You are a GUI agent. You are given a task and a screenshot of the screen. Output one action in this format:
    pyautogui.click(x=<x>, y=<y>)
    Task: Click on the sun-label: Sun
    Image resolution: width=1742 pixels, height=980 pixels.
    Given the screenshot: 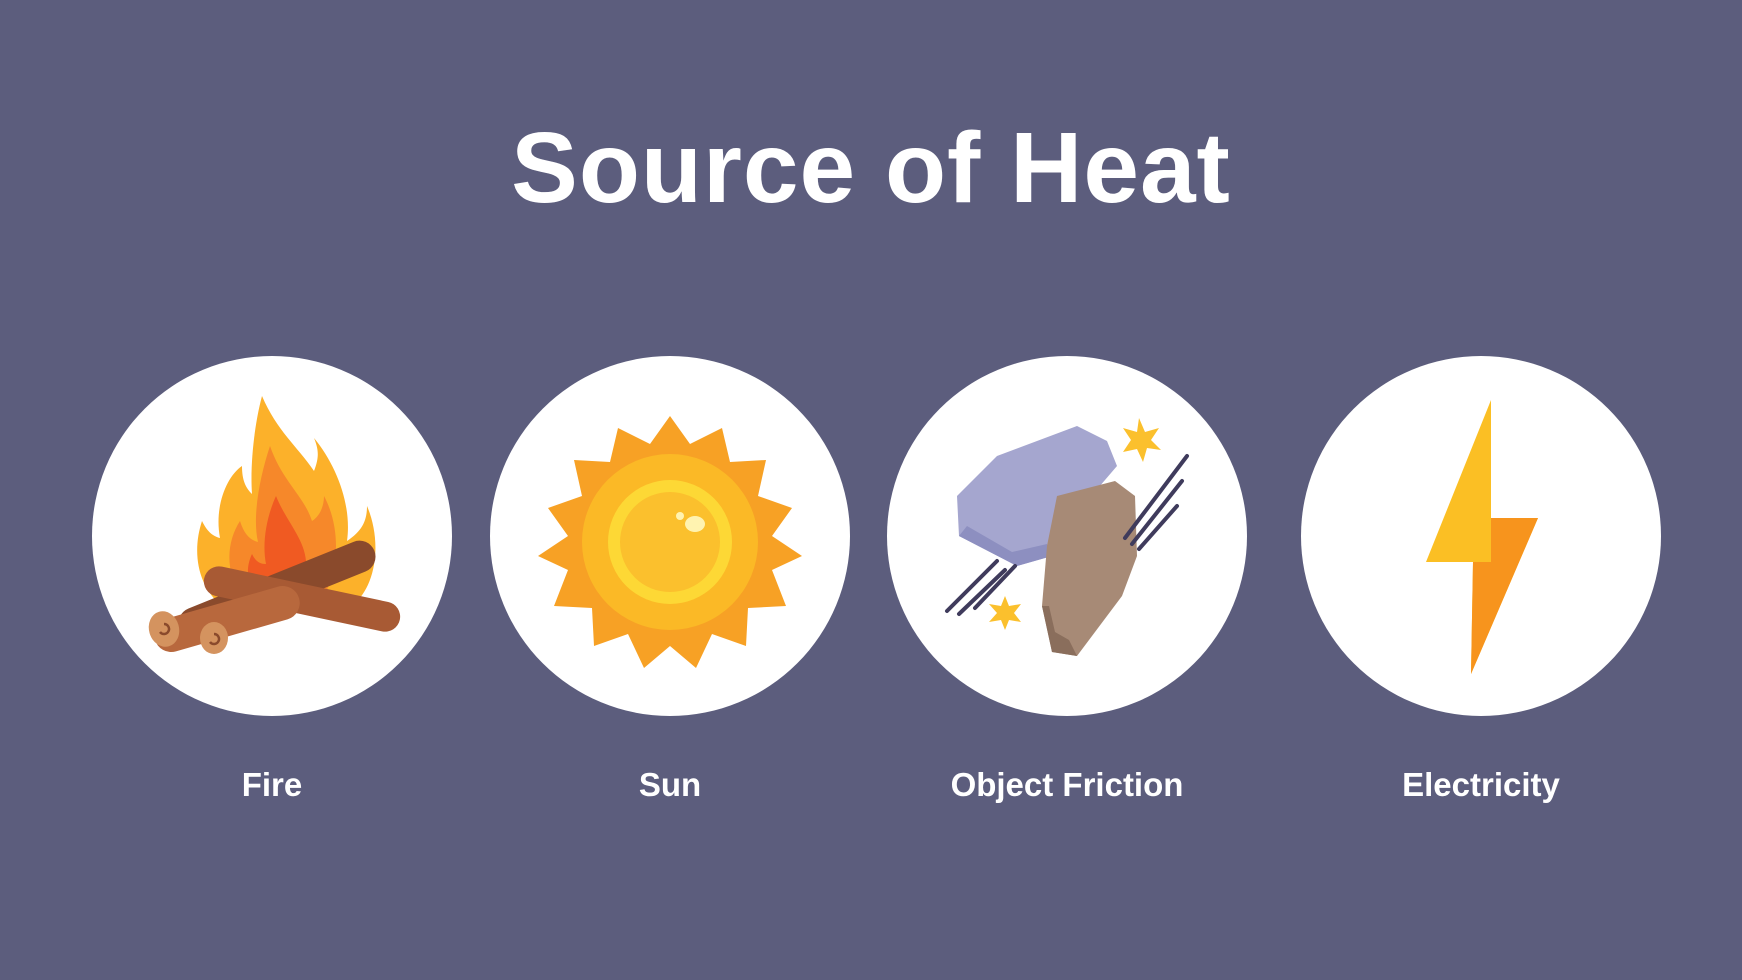 What is the action you would take?
    pyautogui.click(x=670, y=784)
    